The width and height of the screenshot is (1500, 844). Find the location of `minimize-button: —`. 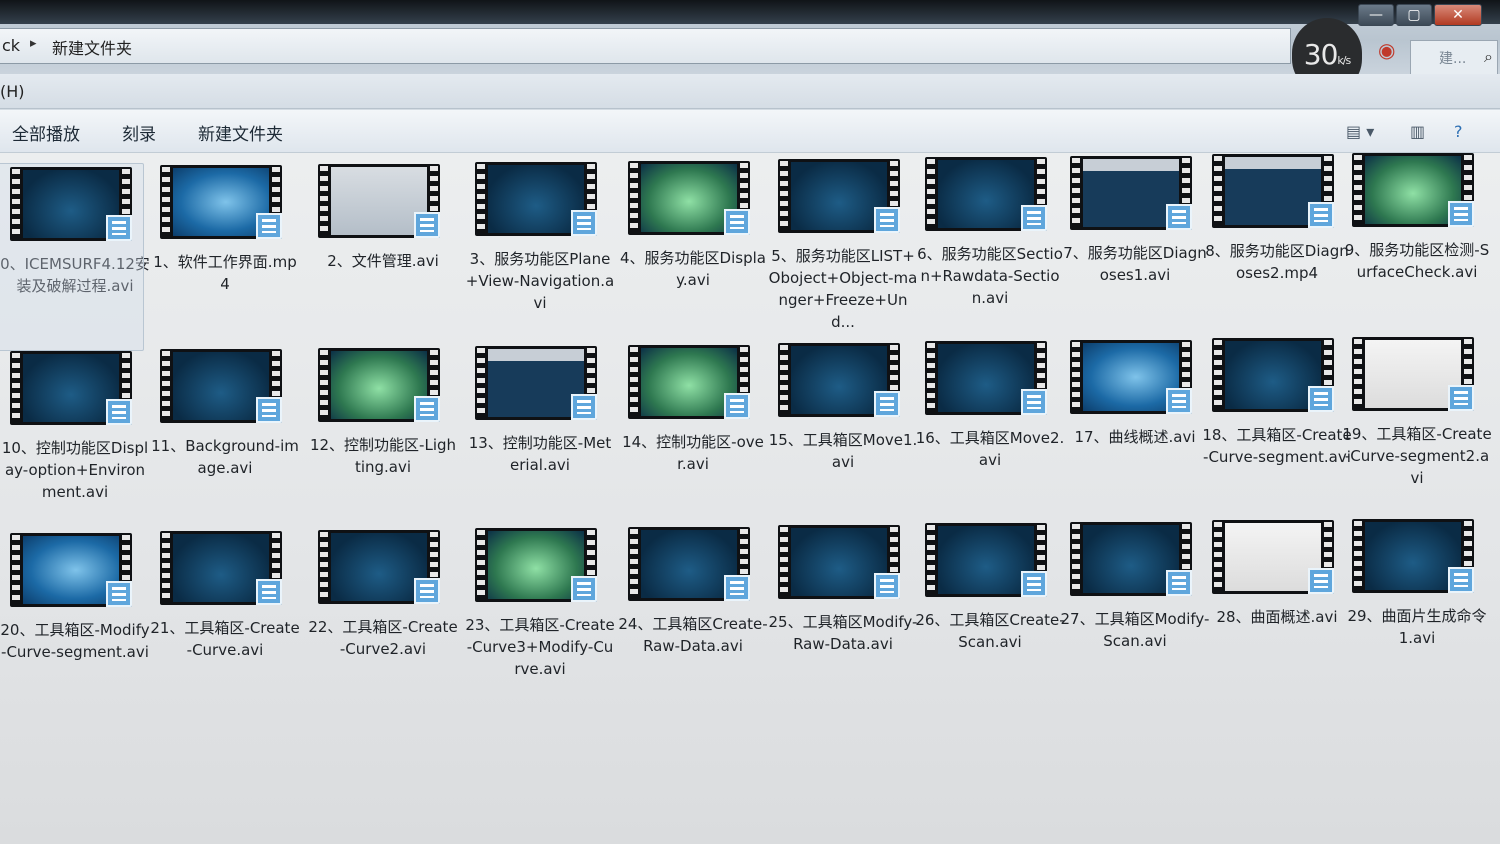

minimize-button: — is located at coordinates (1376, 15).